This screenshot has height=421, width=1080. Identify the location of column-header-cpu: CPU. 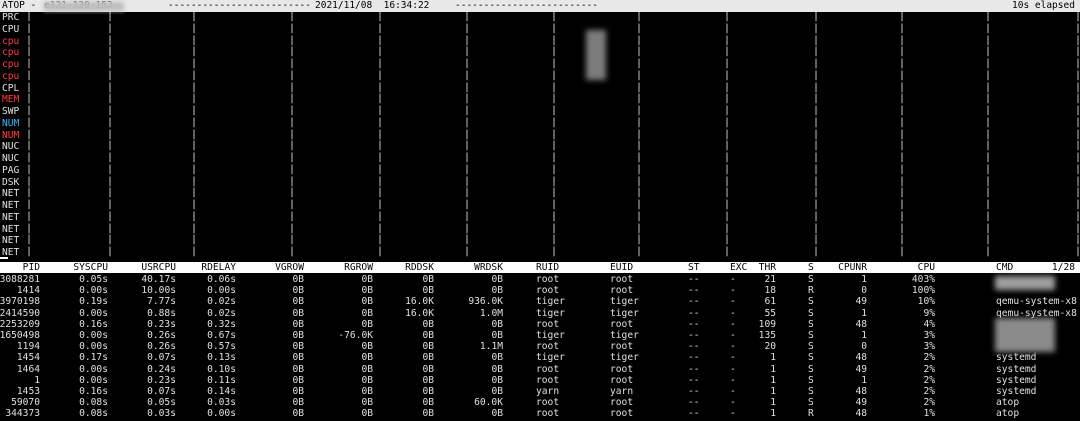
(926, 267).